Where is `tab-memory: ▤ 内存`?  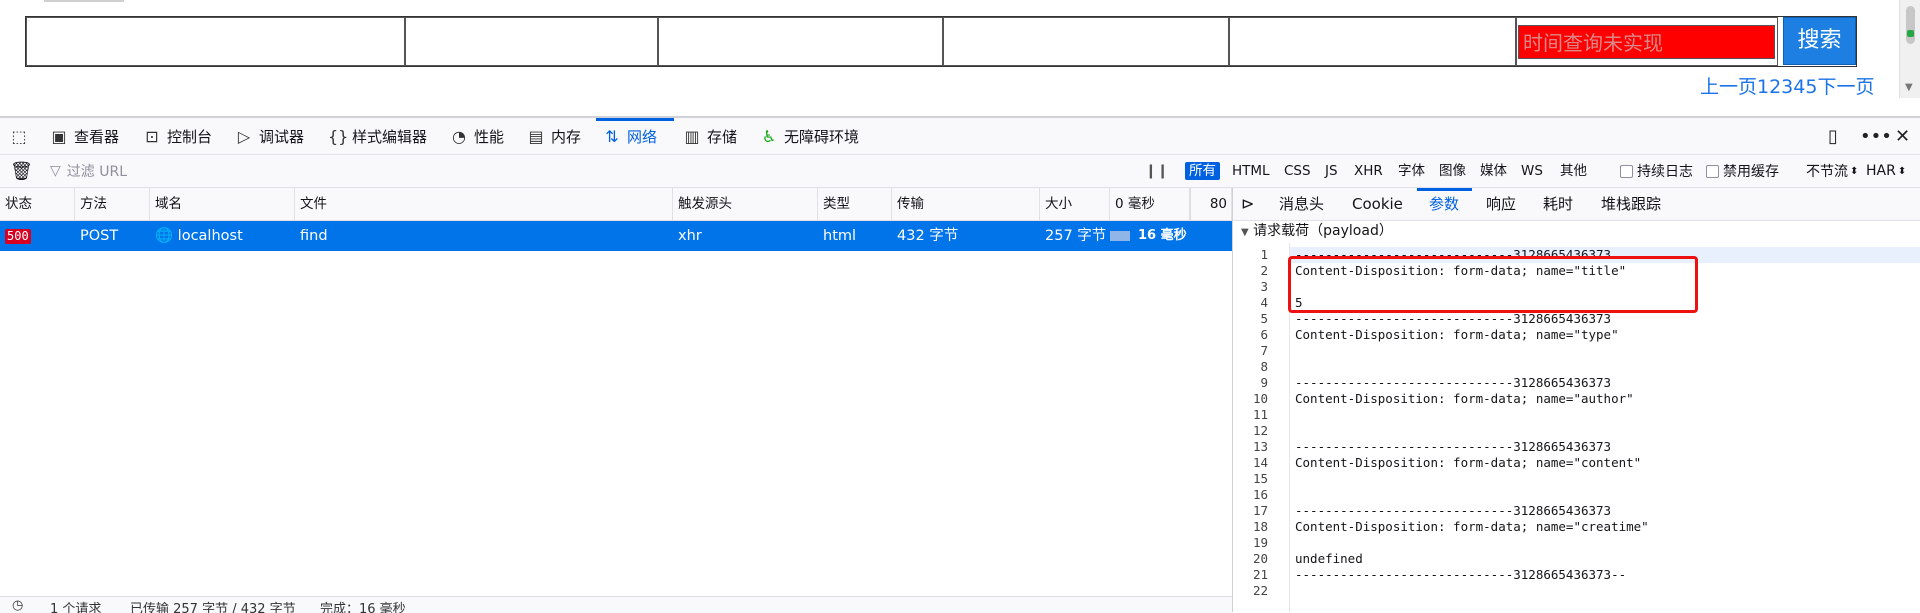 tab-memory: ▤ 内存 is located at coordinates (554, 136).